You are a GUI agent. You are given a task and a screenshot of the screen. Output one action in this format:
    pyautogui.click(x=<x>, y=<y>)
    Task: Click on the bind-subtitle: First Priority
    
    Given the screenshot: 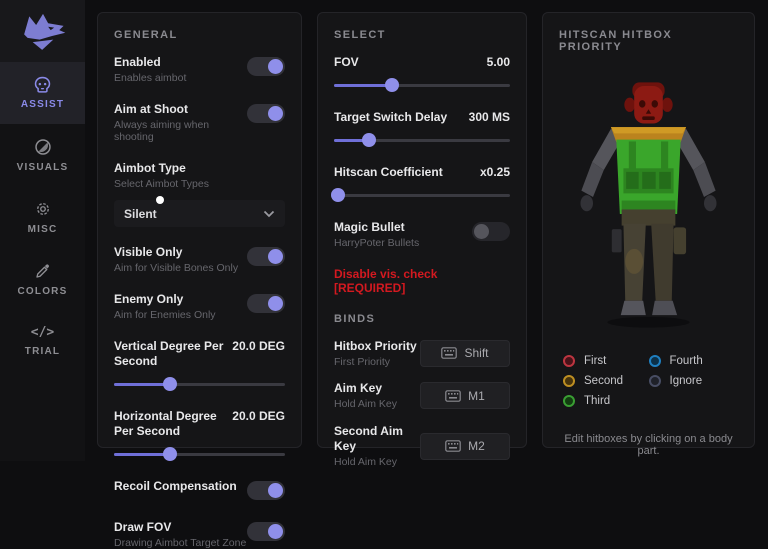 What is the action you would take?
    pyautogui.click(x=362, y=361)
    